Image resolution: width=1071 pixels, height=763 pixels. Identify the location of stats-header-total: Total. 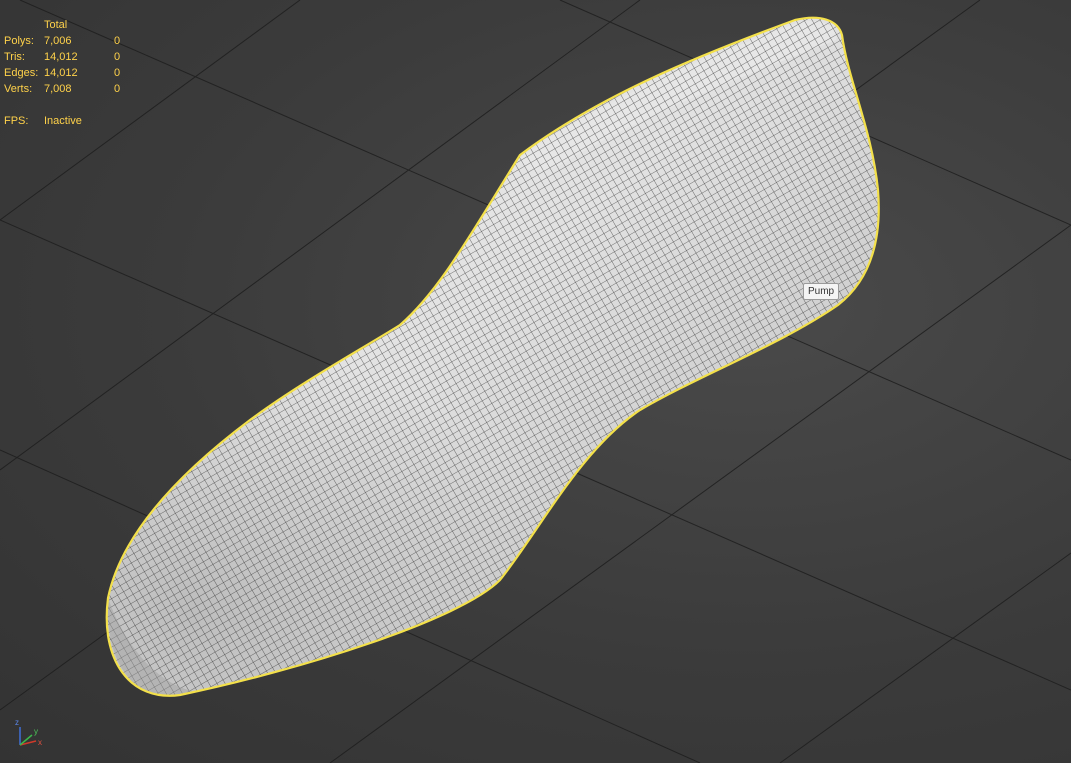
(56, 25).